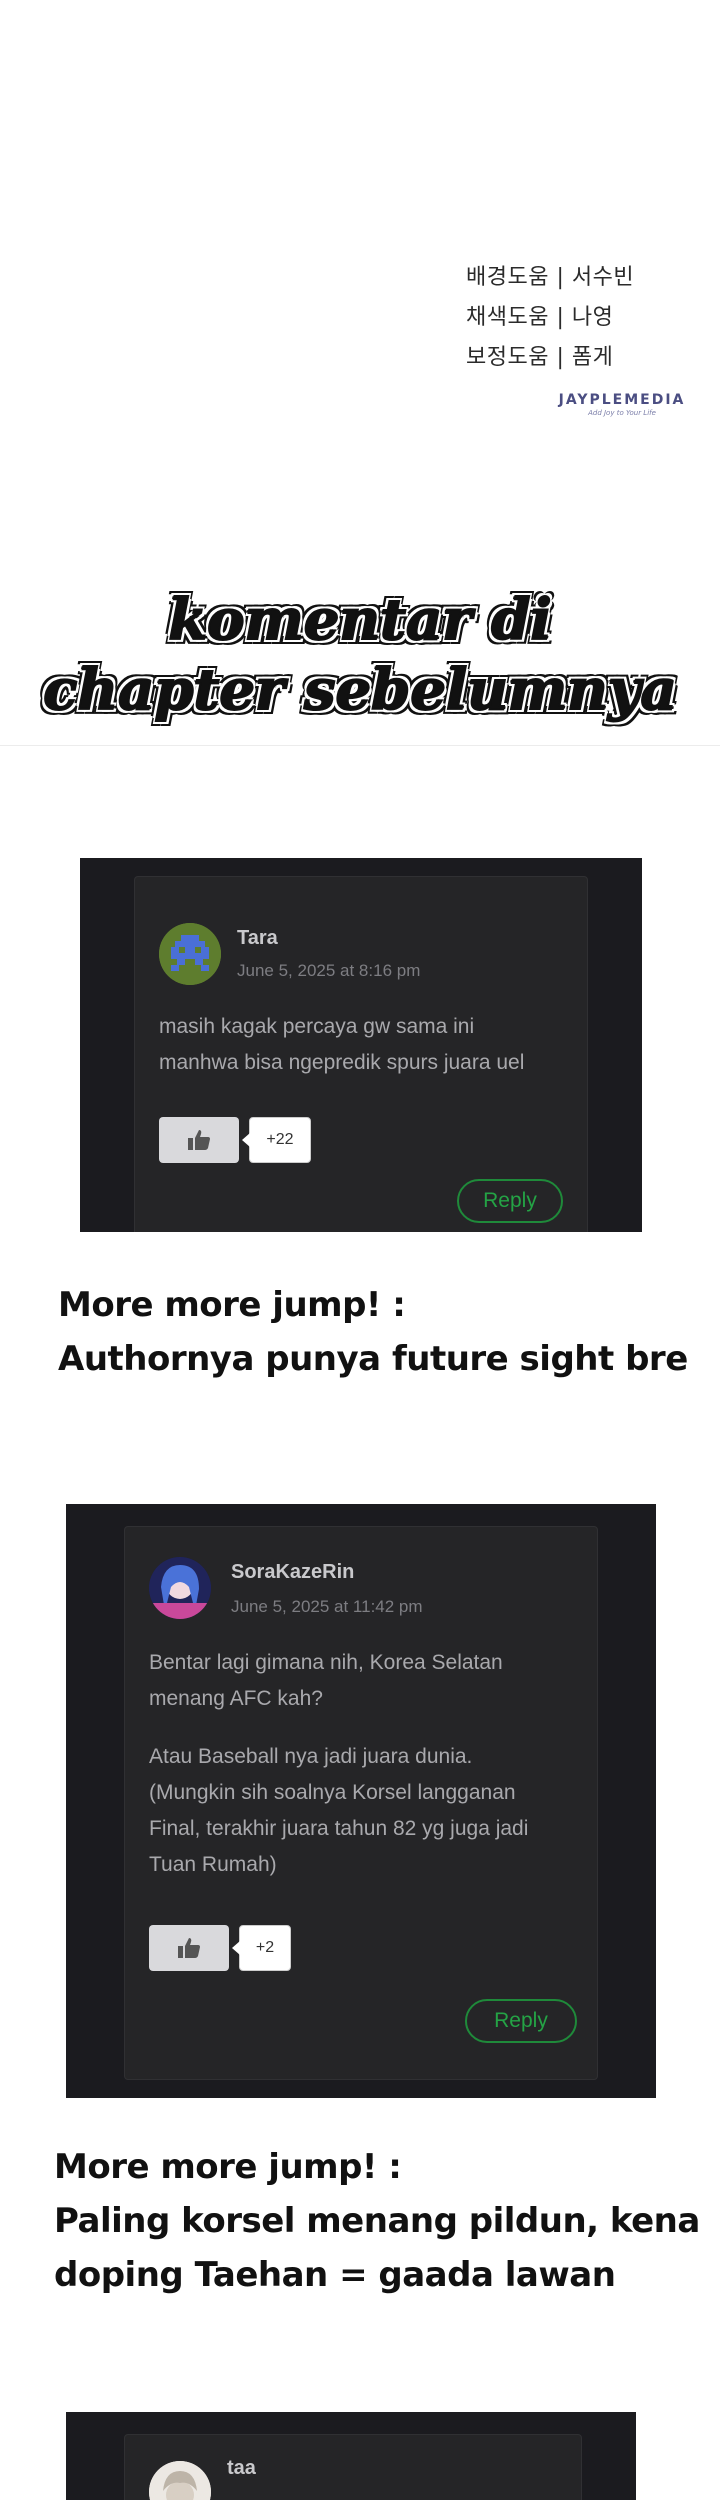 The width and height of the screenshot is (720, 2500). Describe the element at coordinates (213, 1864) in the screenshot. I see `comment-line: Tuan Rumah)` at that location.